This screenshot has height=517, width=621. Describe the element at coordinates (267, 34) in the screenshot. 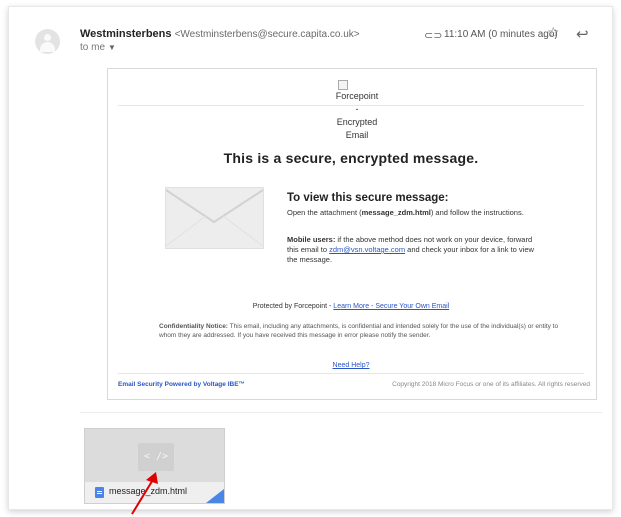

I see `sender-address: <Westminsterbens@secure.capita.co.uk>` at that location.